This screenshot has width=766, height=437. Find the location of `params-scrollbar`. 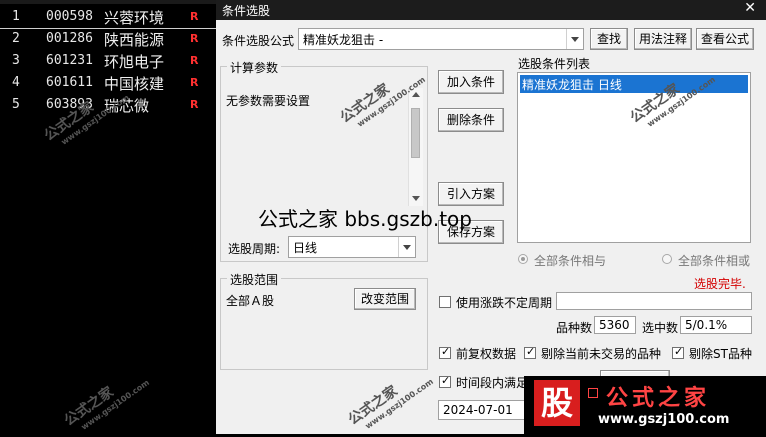

params-scrollbar is located at coordinates (415, 147).